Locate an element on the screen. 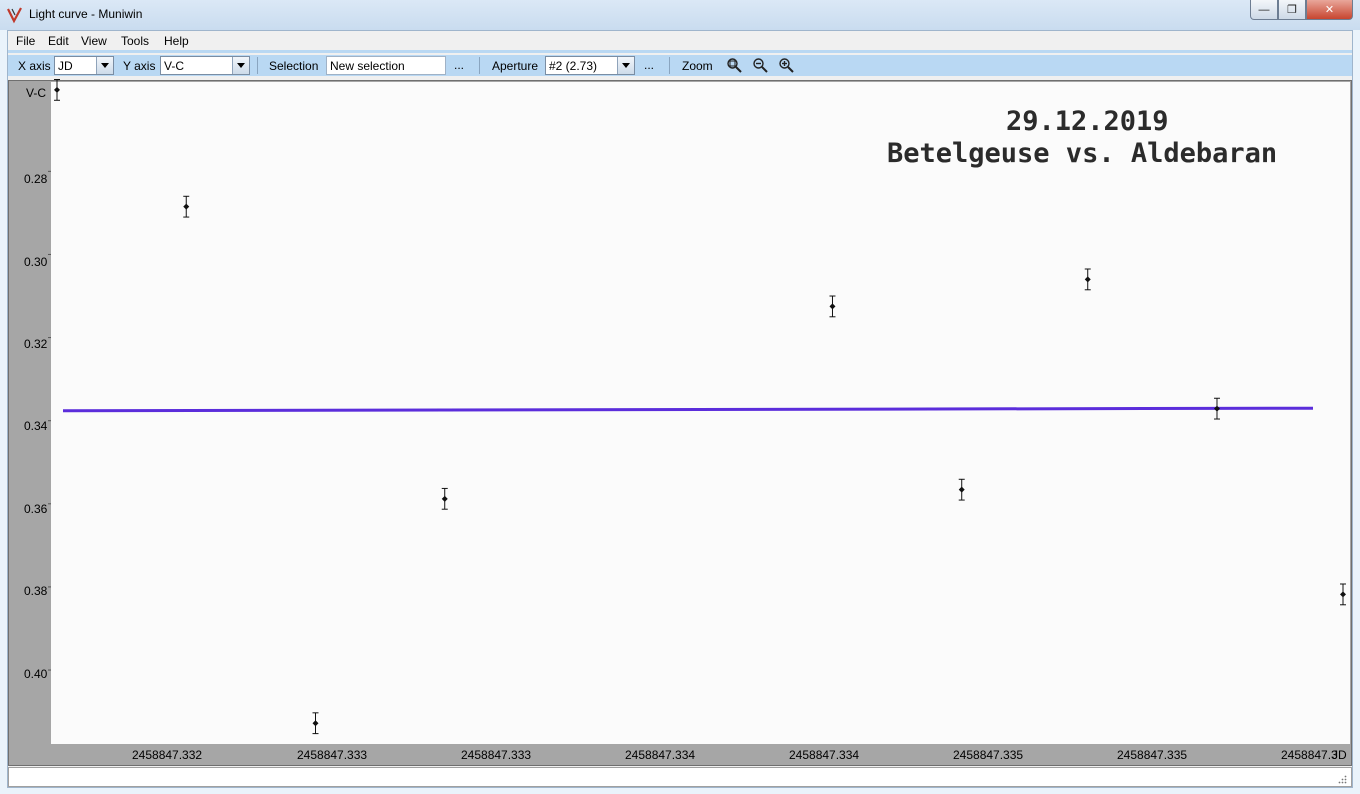 The height and width of the screenshot is (794, 1360). resize-grip-icon is located at coordinates (1342, 779).